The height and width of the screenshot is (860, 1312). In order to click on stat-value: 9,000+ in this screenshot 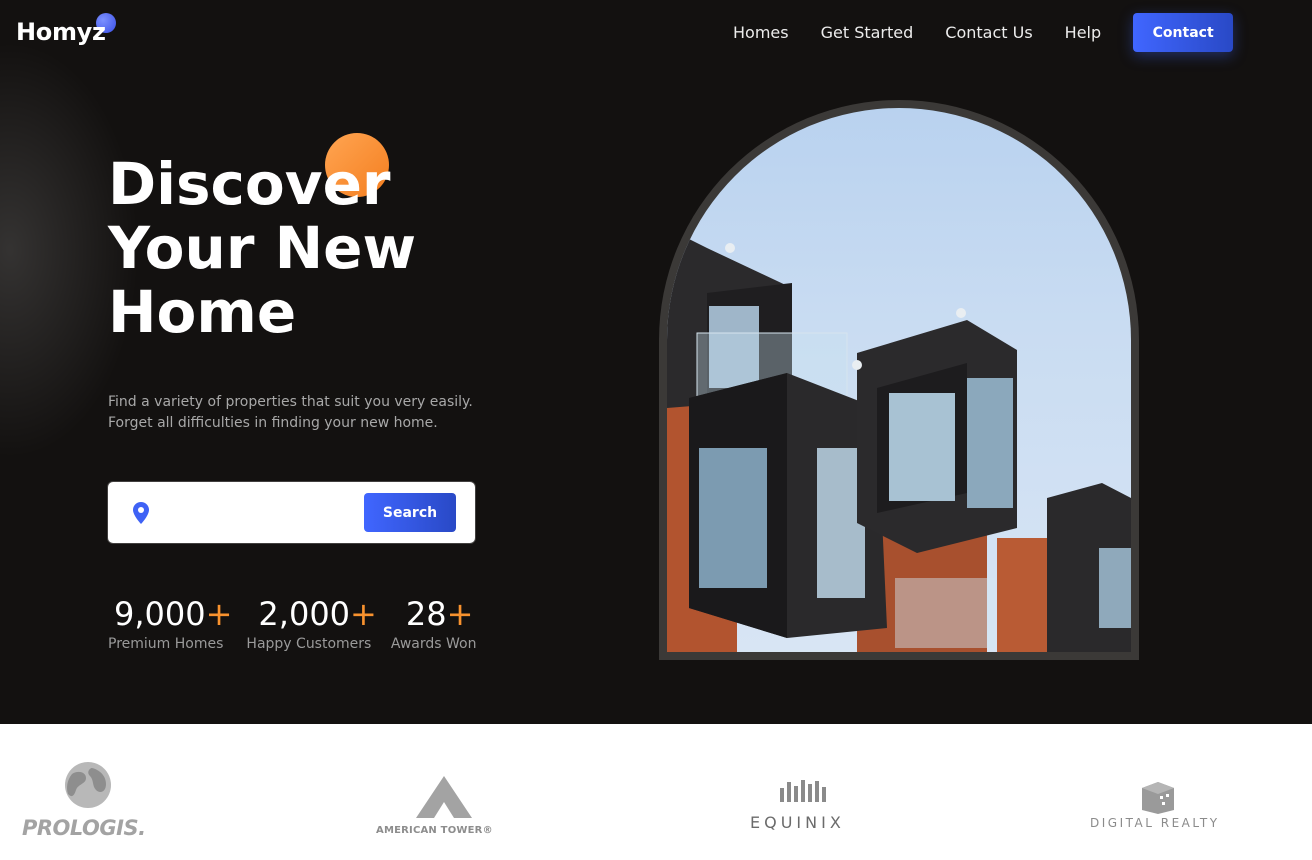, I will do `click(173, 614)`.